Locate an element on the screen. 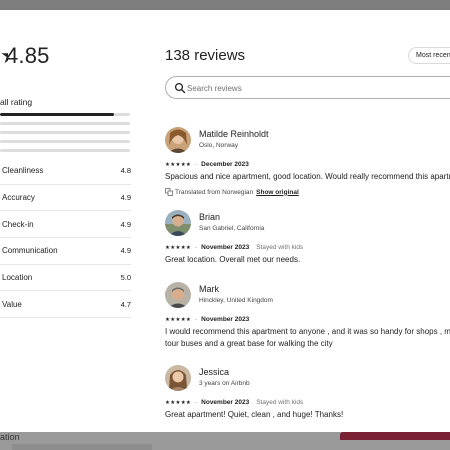 Image resolution: width=450 pixels, height=450 pixels. page-backdrop-bottom: ation is located at coordinates (225, 441).